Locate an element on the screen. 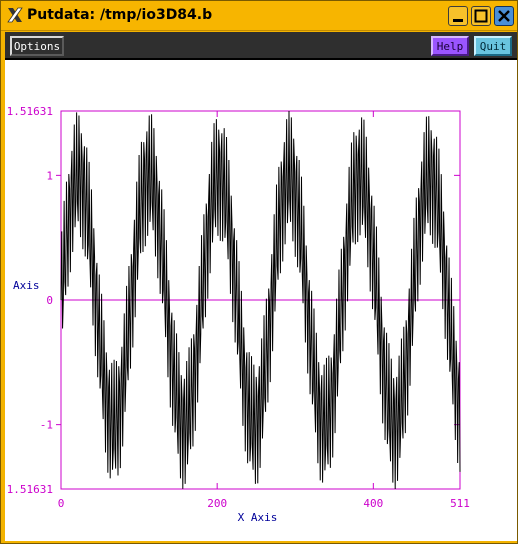  options-button: Options is located at coordinates (37, 46).